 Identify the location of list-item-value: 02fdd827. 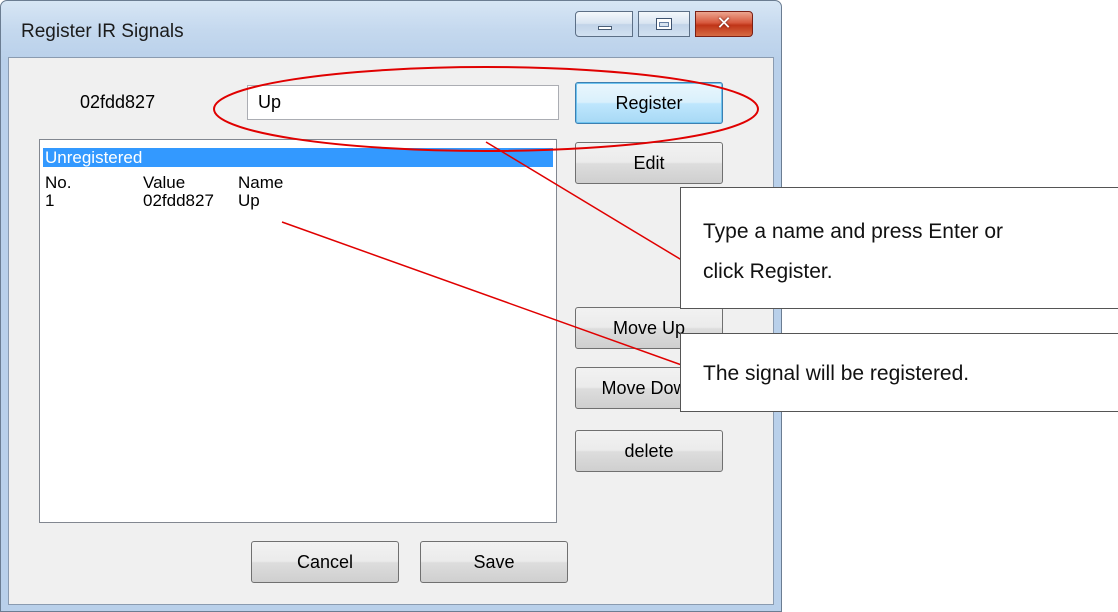
(178, 200).